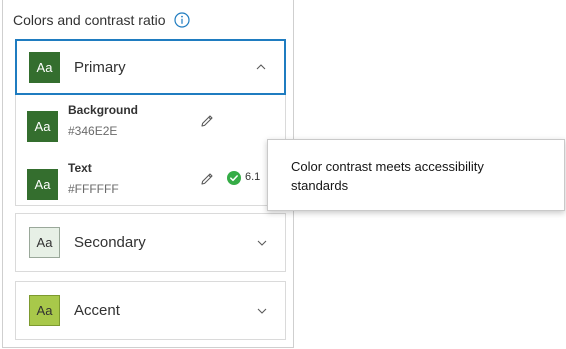 The height and width of the screenshot is (349, 566). Describe the element at coordinates (93, 131) in the screenshot. I see `color-hex-background: #346E2E` at that location.